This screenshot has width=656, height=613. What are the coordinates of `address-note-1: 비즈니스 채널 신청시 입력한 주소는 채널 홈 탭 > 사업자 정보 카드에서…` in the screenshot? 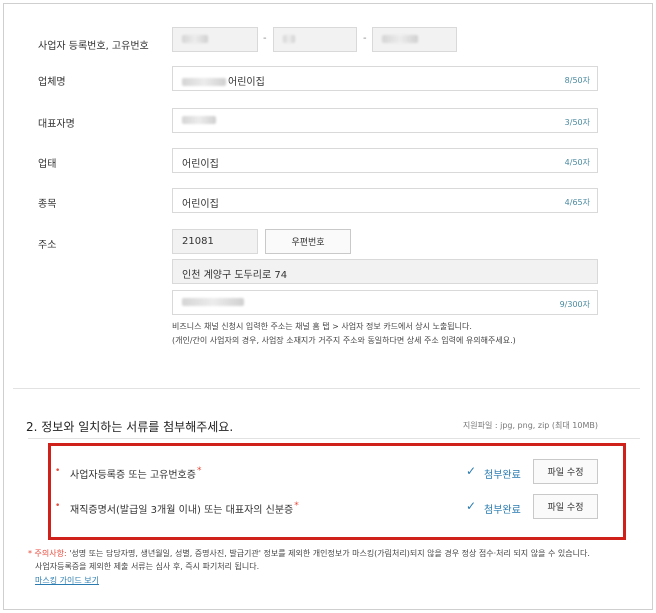 It's located at (322, 326).